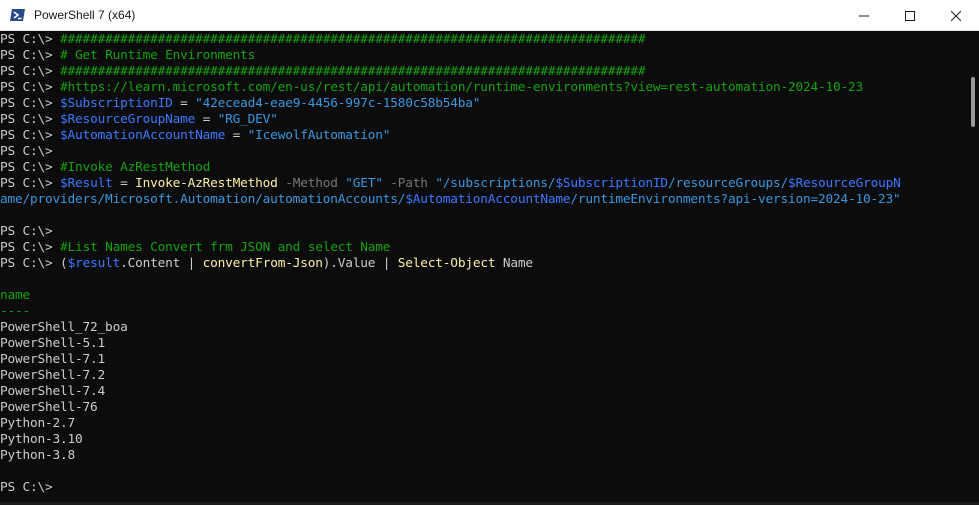 The image size is (979, 505). I want to click on vertical-scrollbar, so click(972, 268).